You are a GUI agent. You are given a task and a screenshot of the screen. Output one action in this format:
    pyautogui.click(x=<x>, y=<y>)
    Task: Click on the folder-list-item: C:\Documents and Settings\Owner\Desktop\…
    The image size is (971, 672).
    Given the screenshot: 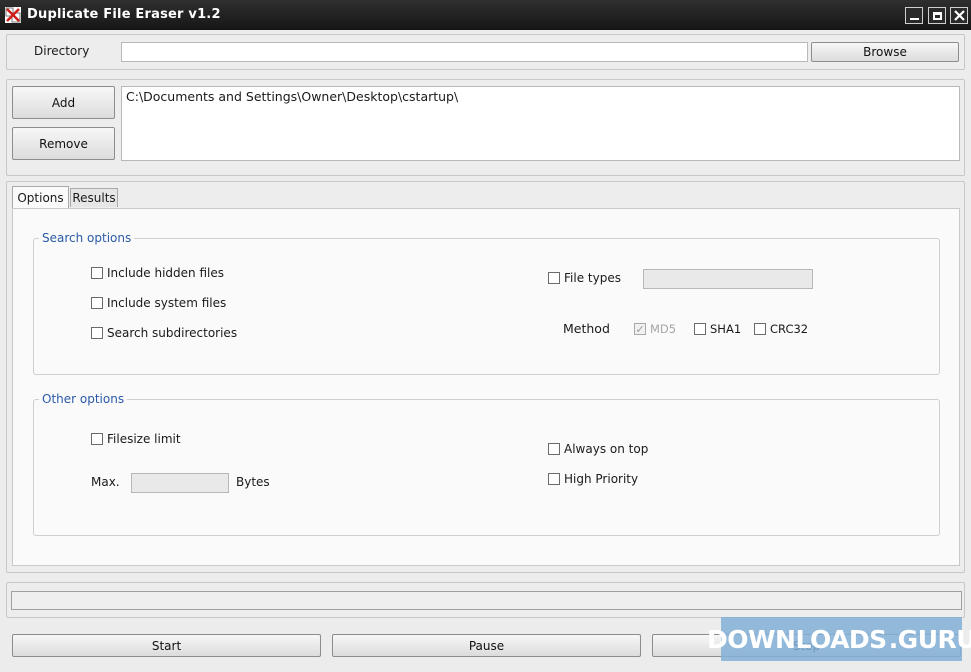 What is the action you would take?
    pyautogui.click(x=540, y=96)
    